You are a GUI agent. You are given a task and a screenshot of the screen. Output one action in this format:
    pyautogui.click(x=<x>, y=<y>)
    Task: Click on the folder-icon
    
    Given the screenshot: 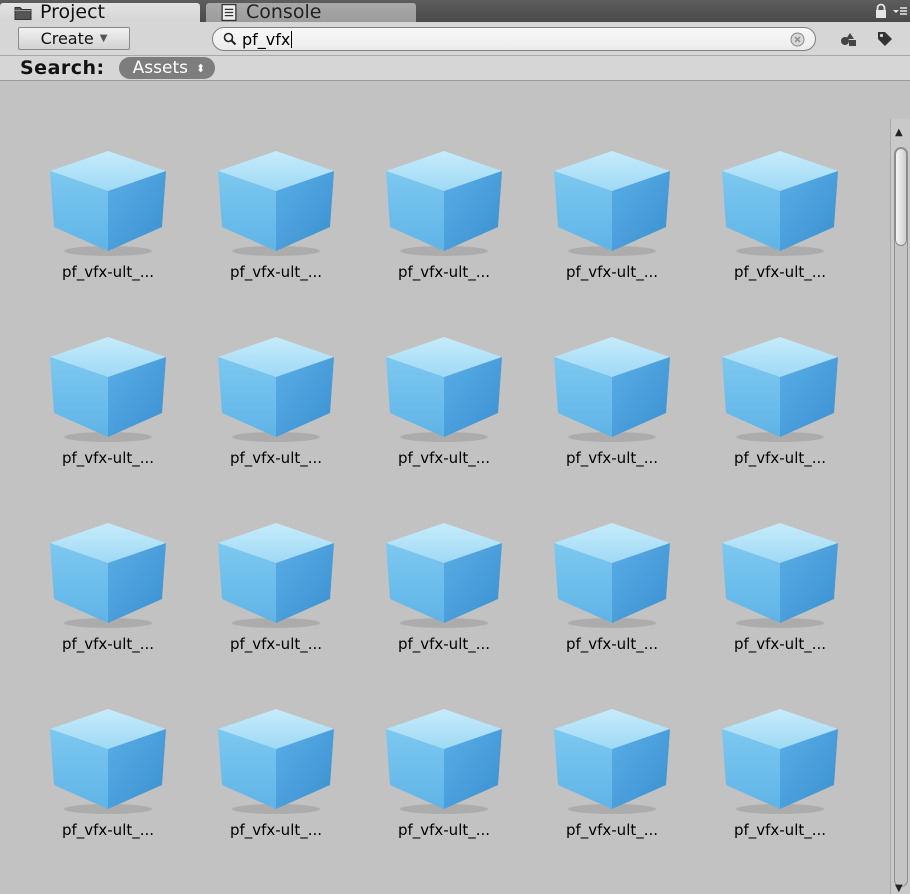 What is the action you would take?
    pyautogui.click(x=23, y=13)
    